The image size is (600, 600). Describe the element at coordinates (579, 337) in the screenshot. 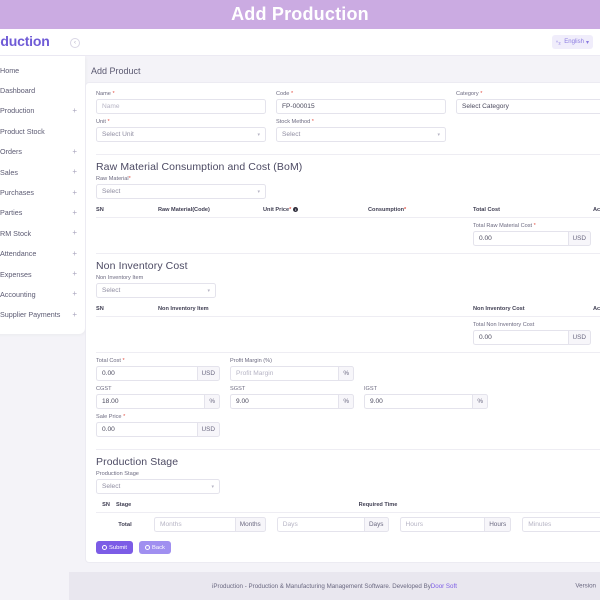

I see `non-inventory-total-currency: USD` at that location.